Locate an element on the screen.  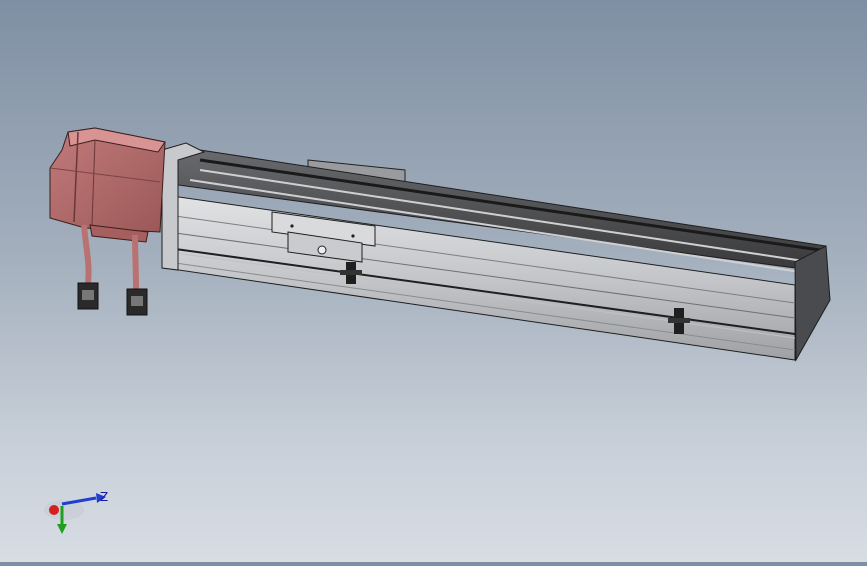
servo-motor is located at coordinates (107, 185).